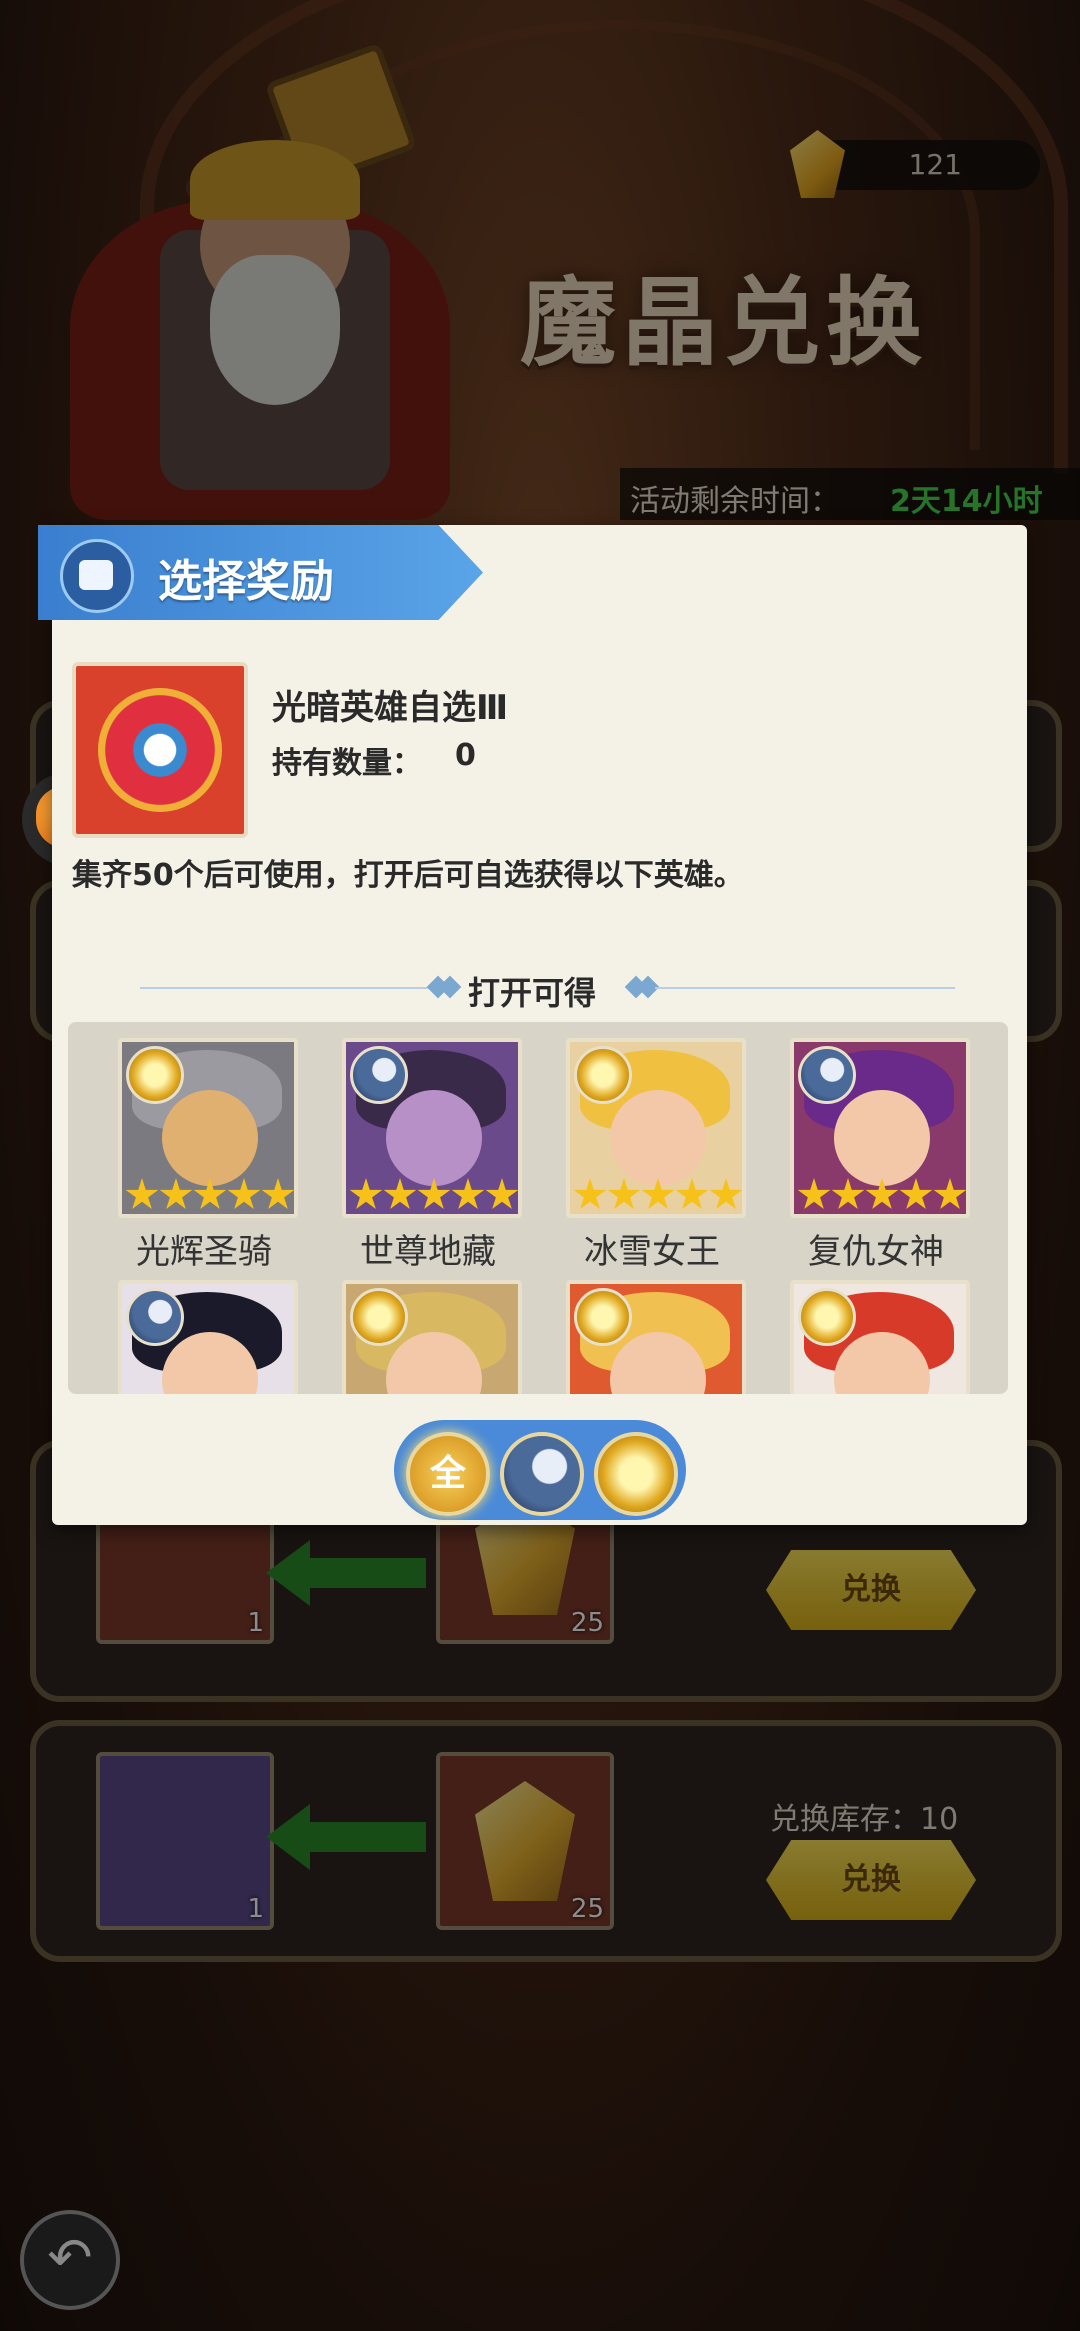  I want to click on hero-name: 世尊地藏, so click(428, 1252).